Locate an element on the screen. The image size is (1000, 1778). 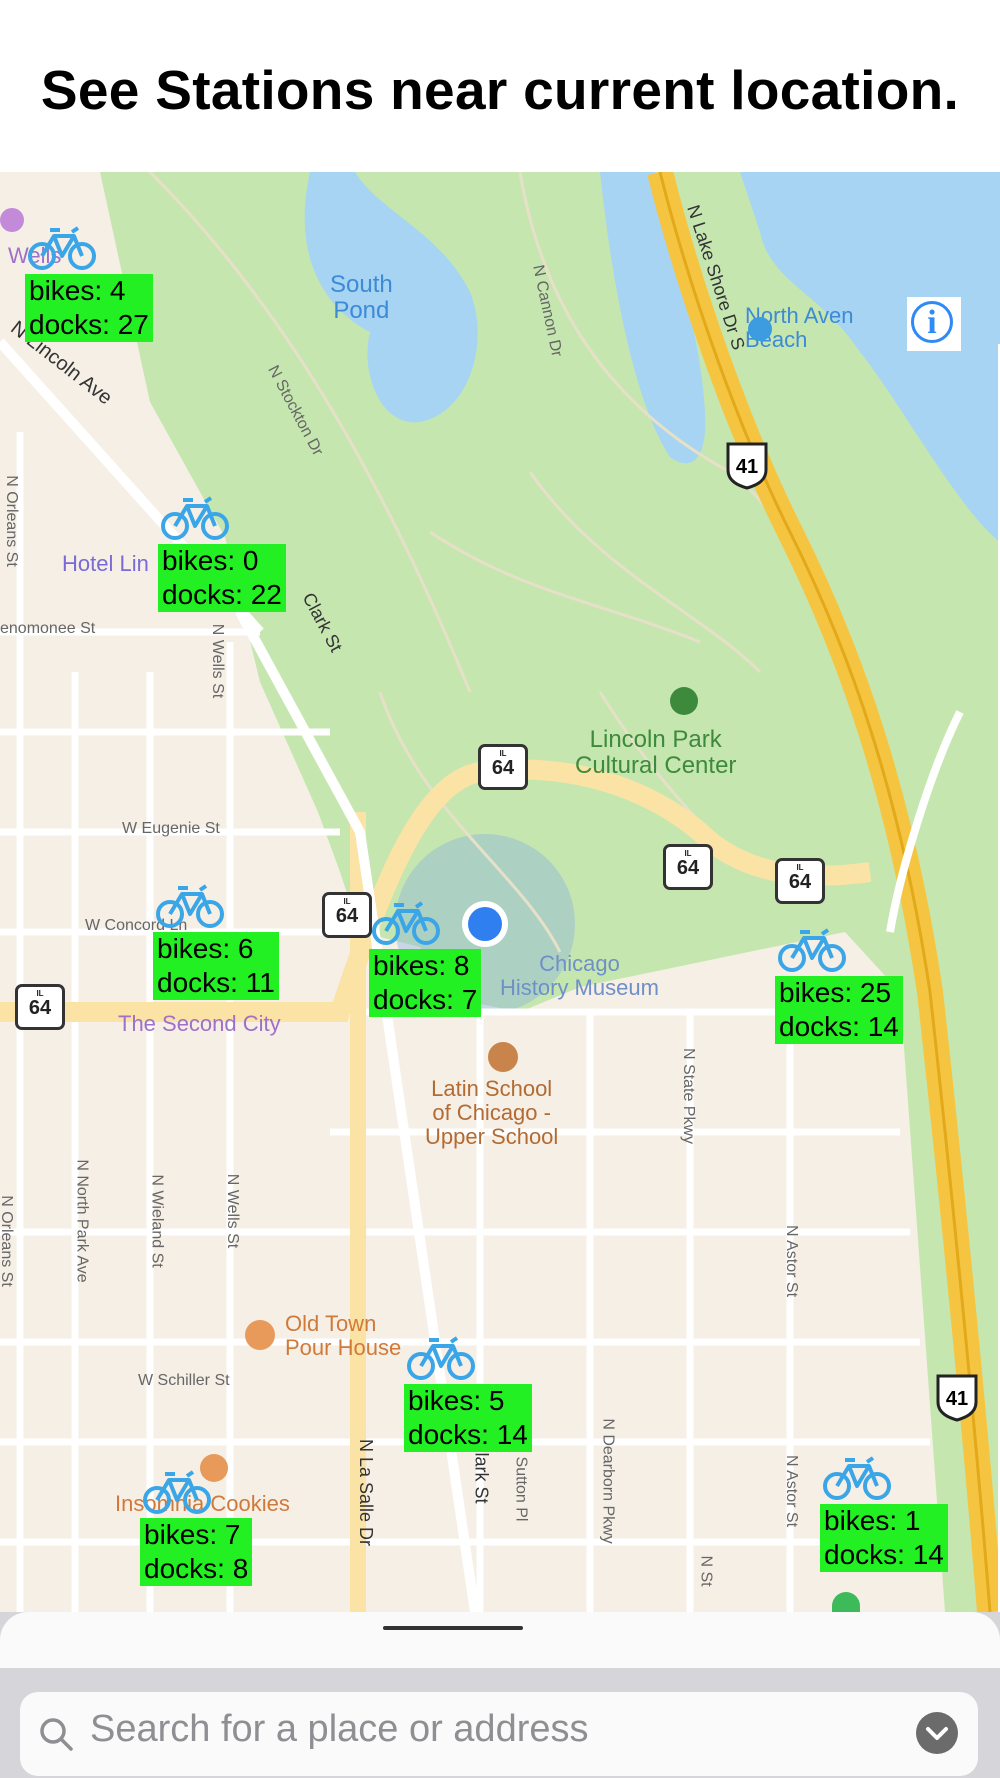
the-second-city-label: The Second City is located at coordinates (199, 1023).